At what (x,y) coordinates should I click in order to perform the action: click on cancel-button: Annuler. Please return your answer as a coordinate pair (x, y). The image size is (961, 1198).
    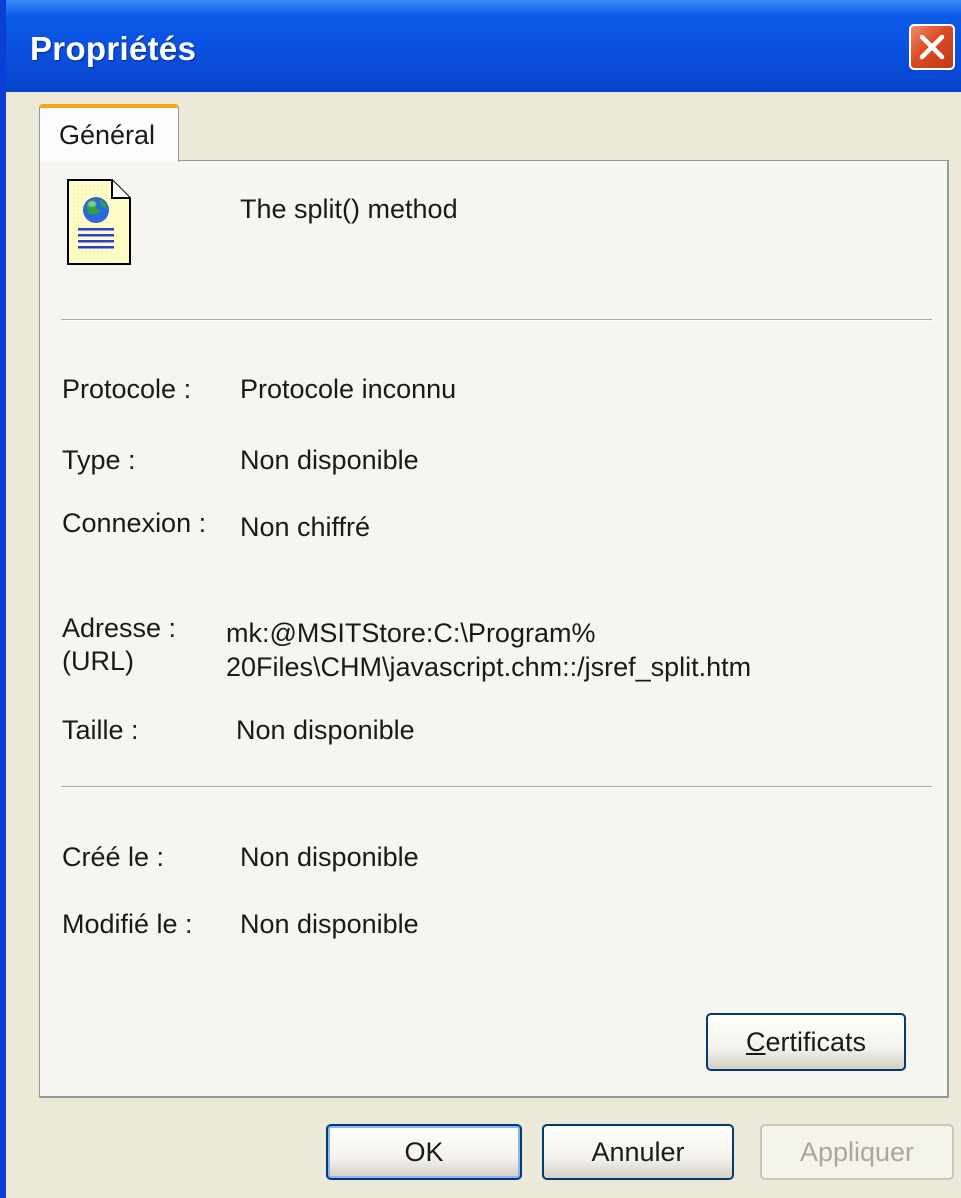
    Looking at the image, I should click on (638, 1152).